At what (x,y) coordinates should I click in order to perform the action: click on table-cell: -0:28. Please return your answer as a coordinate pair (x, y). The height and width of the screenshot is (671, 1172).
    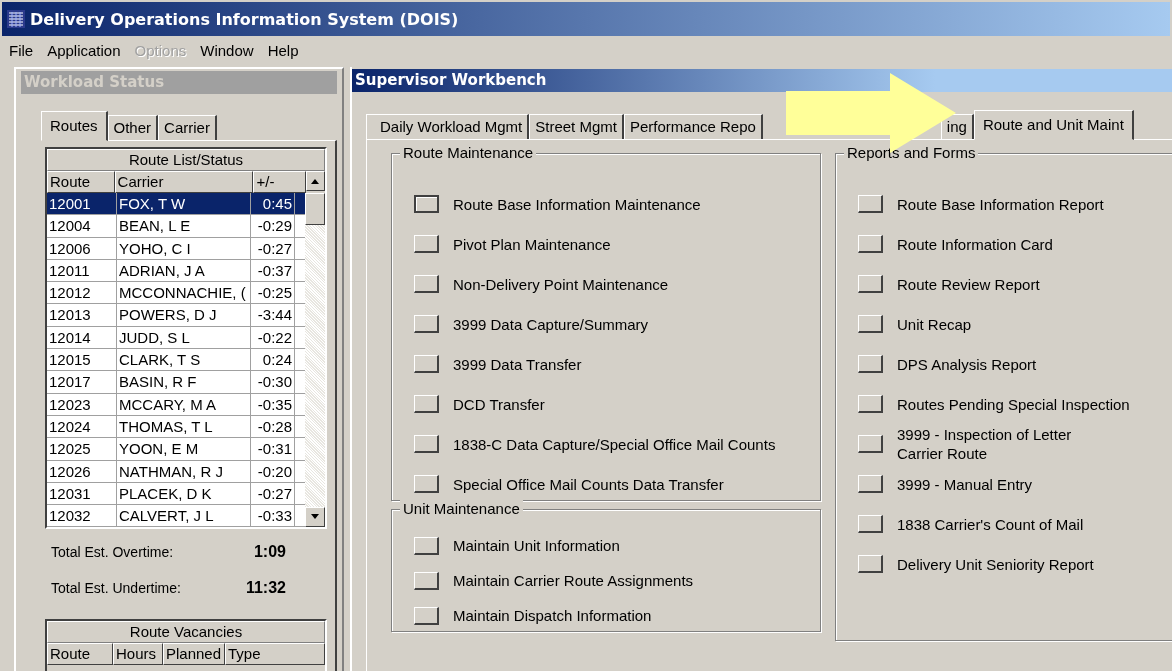
    Looking at the image, I should click on (273, 426).